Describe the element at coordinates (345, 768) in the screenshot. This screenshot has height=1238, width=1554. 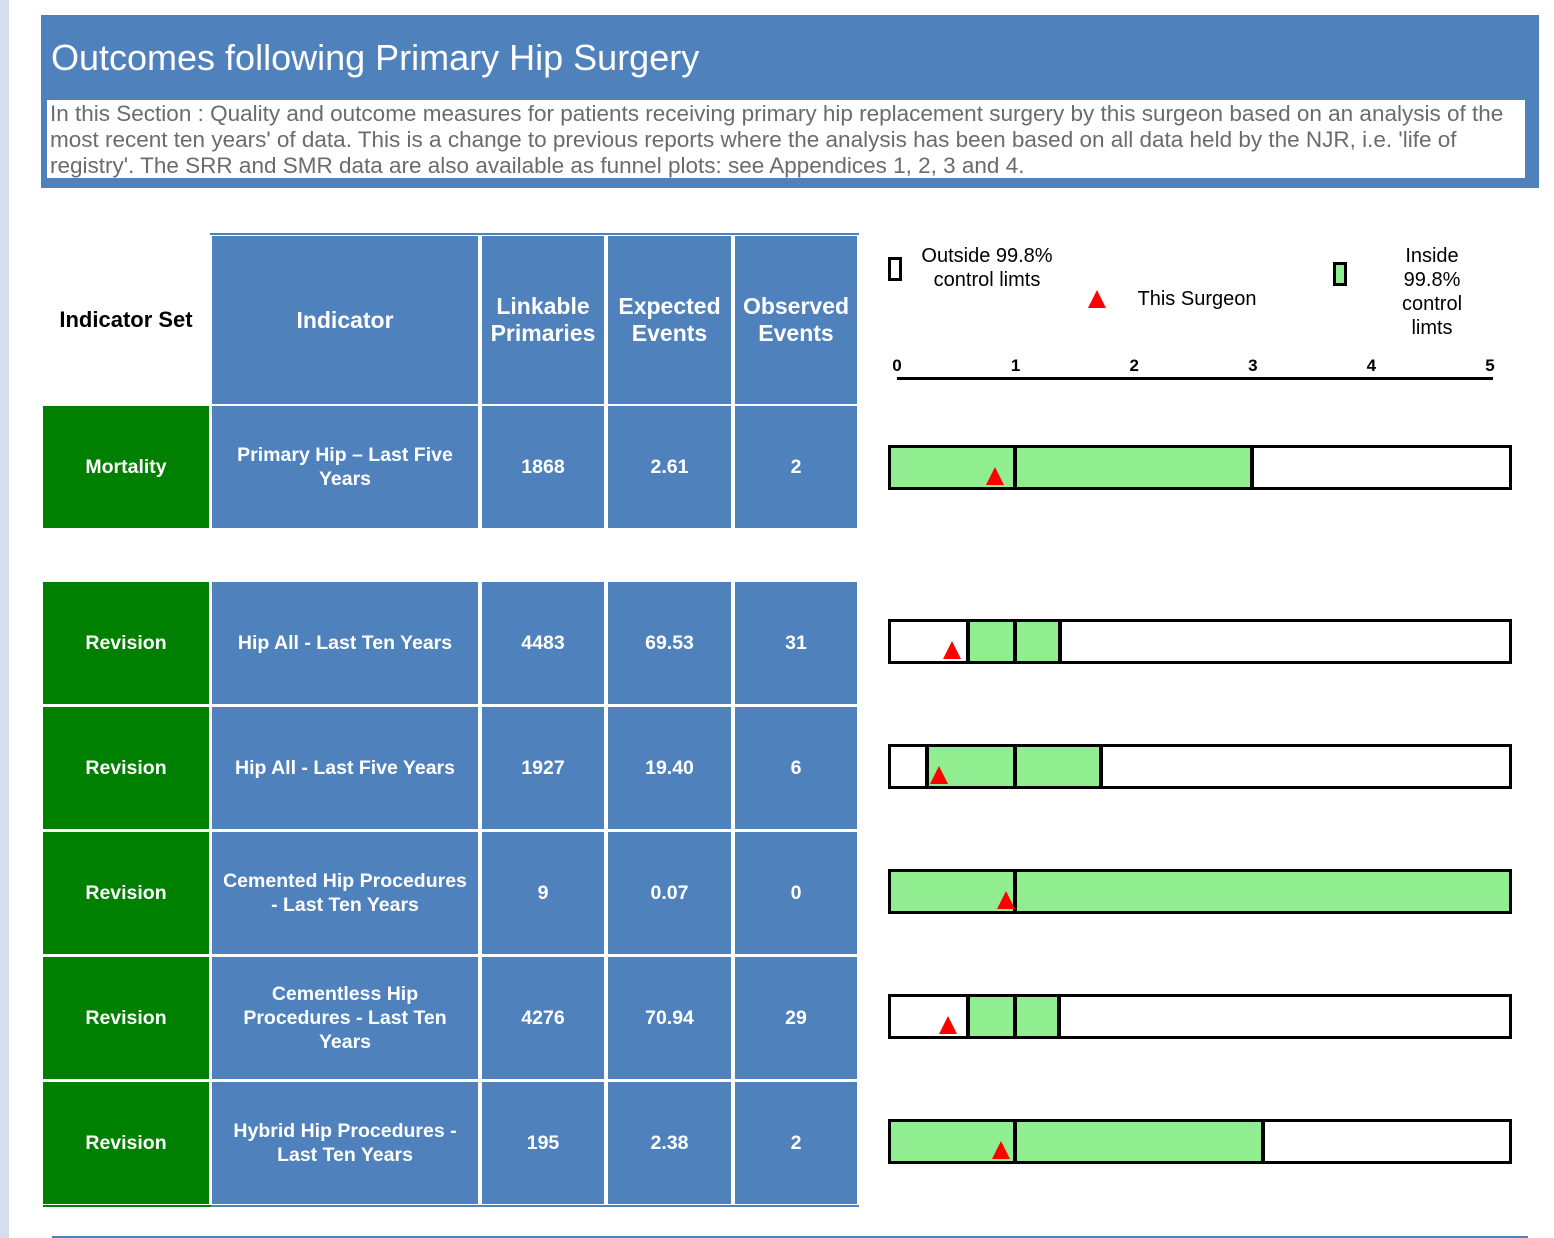
I see `indicator-cell: Hip All - Last Five Years` at that location.